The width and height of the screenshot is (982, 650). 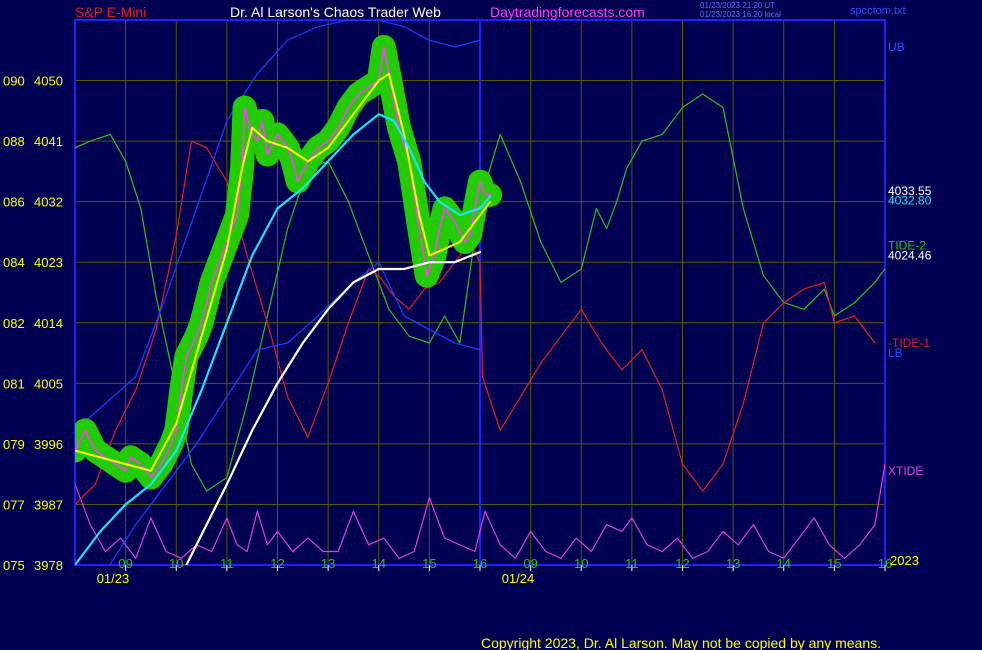 What do you see at coordinates (14, 444) in the screenshot?
I see `y-tick-prefix: 079` at bounding box center [14, 444].